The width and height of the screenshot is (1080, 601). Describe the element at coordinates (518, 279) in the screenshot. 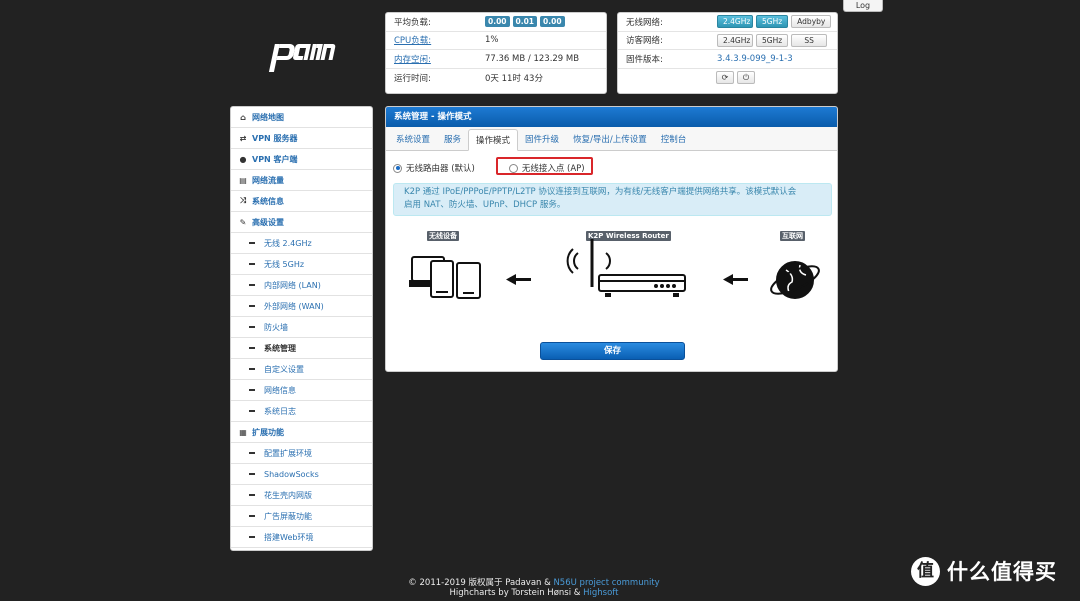

I see `left-arrow-icon` at that location.